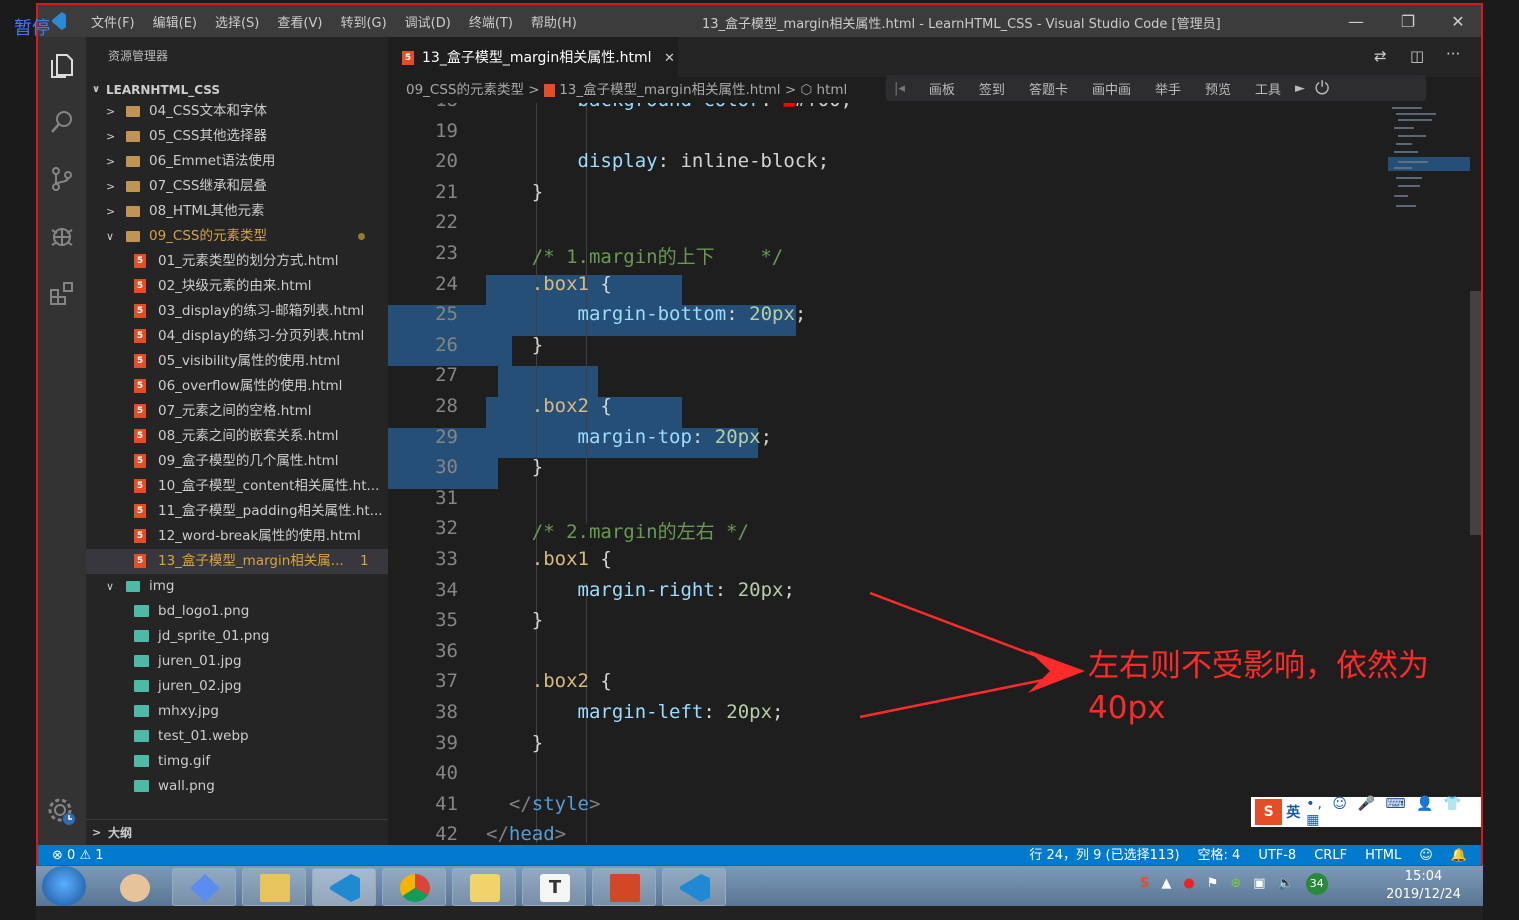  I want to click on feedback-icon: ☺, so click(1426, 855).